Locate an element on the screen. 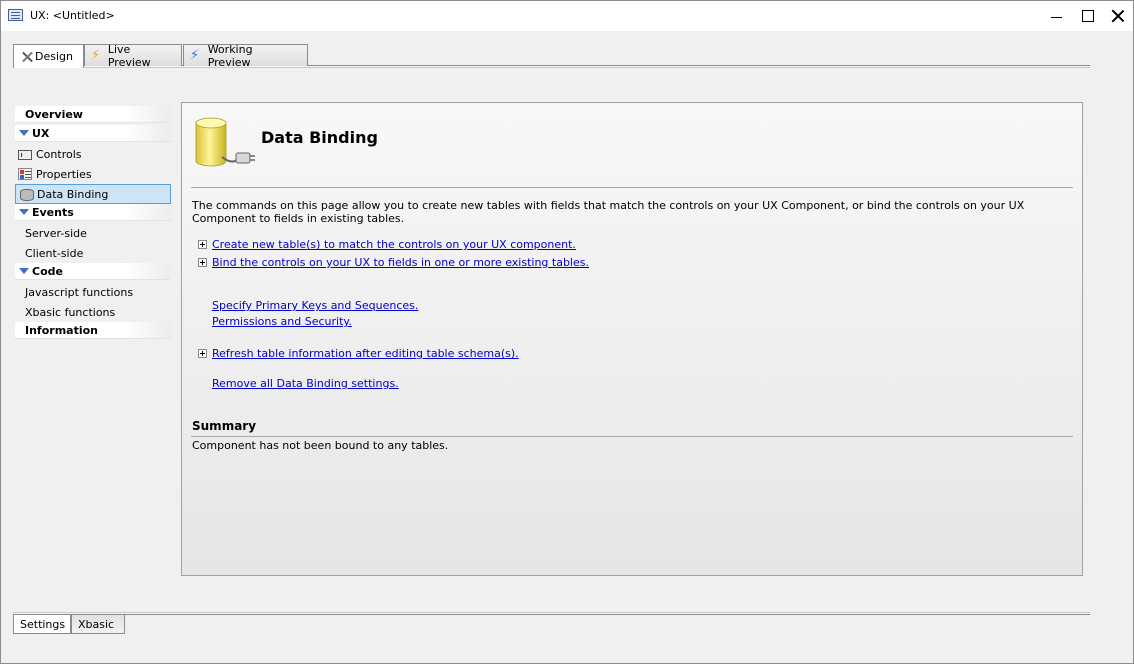  lightning-icon: ⚡ is located at coordinates (96, 55).